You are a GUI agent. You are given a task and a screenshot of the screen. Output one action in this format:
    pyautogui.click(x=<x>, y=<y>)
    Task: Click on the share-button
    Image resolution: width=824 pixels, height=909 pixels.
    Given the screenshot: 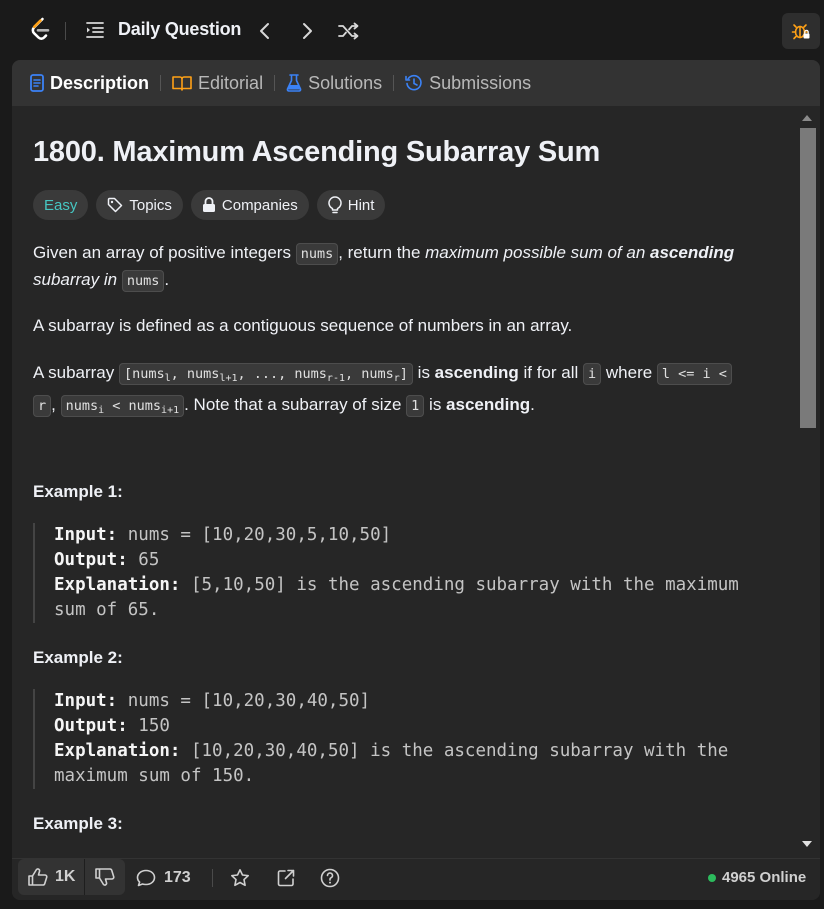 What is the action you would take?
    pyautogui.click(x=286, y=878)
    